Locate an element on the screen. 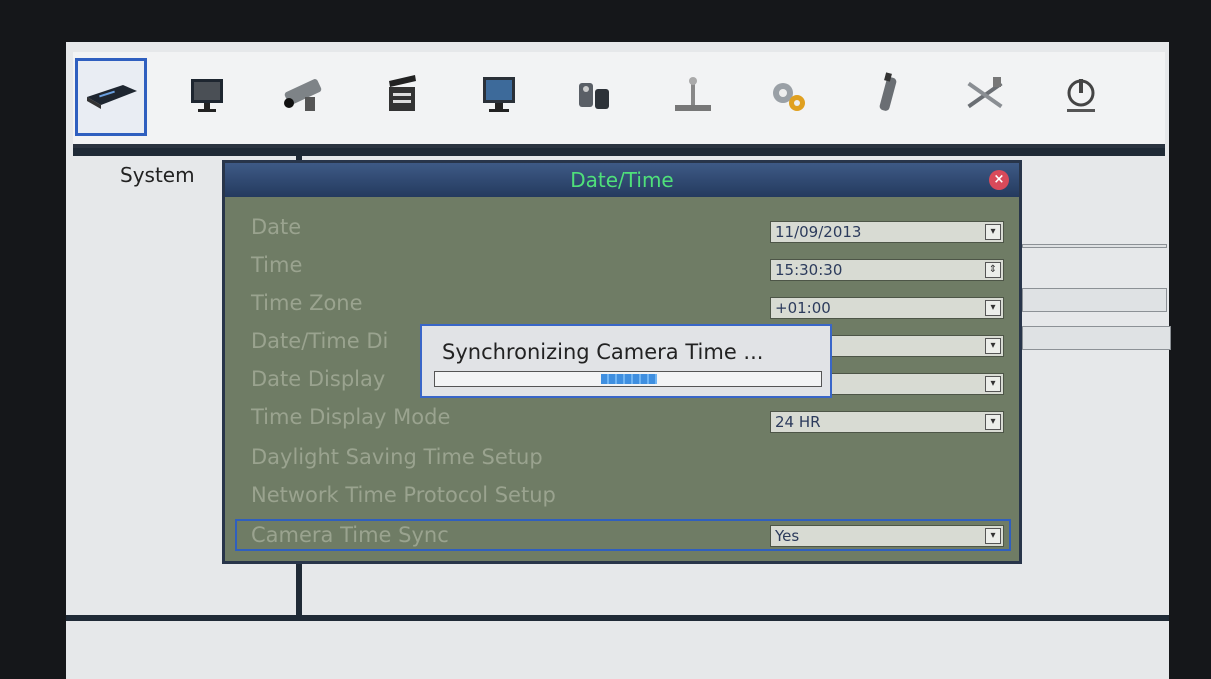  label-date: Date is located at coordinates (276, 227).